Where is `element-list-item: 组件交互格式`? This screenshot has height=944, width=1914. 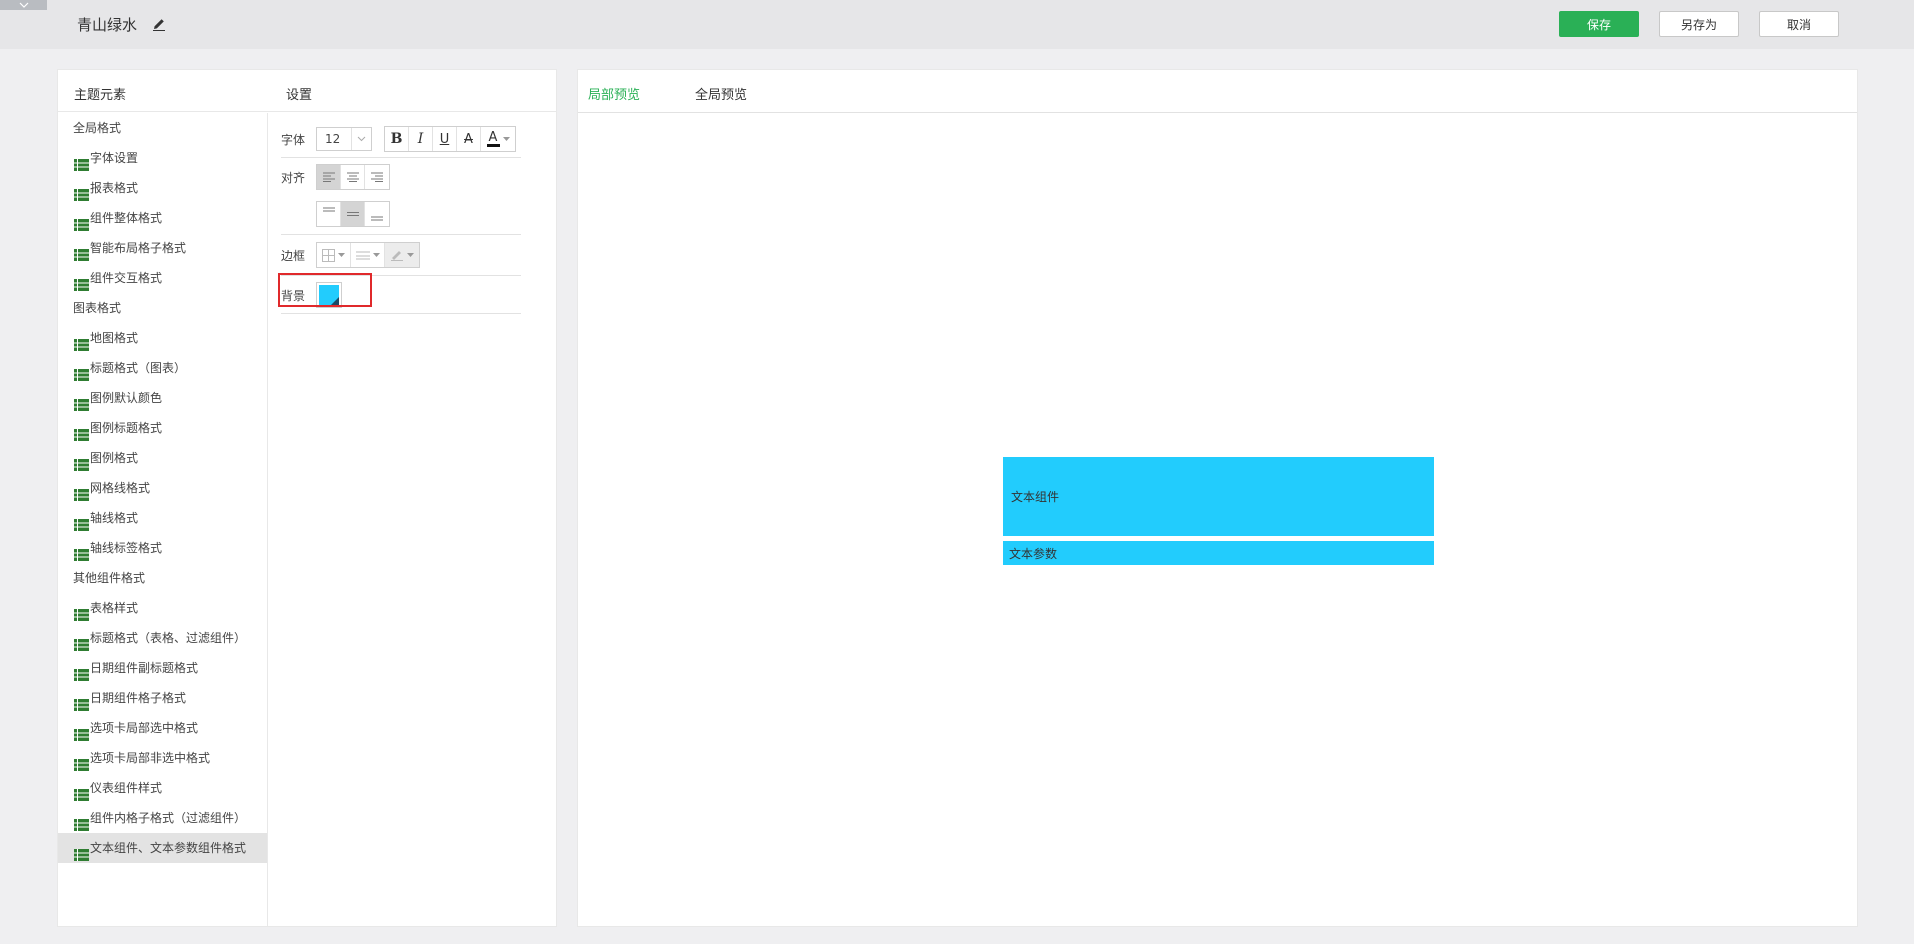 element-list-item: 组件交互格式 is located at coordinates (162, 278).